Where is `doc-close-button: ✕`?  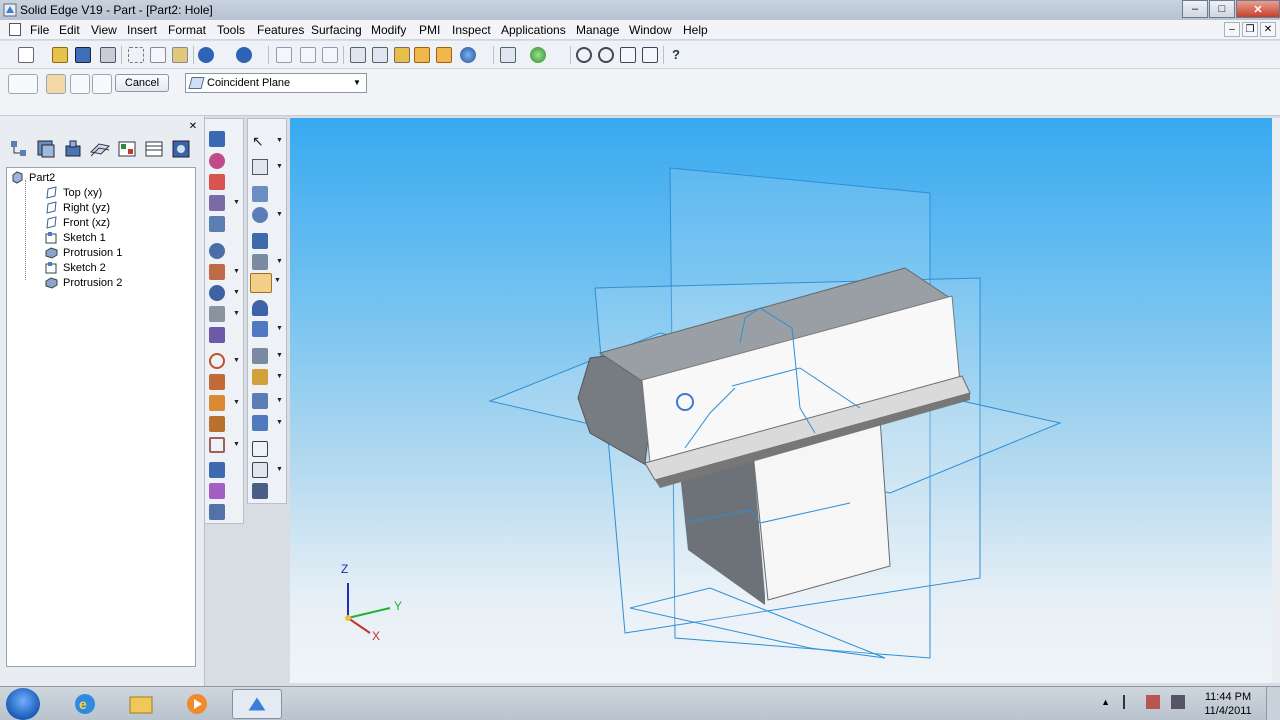
doc-close-button: ✕ is located at coordinates (1268, 29).